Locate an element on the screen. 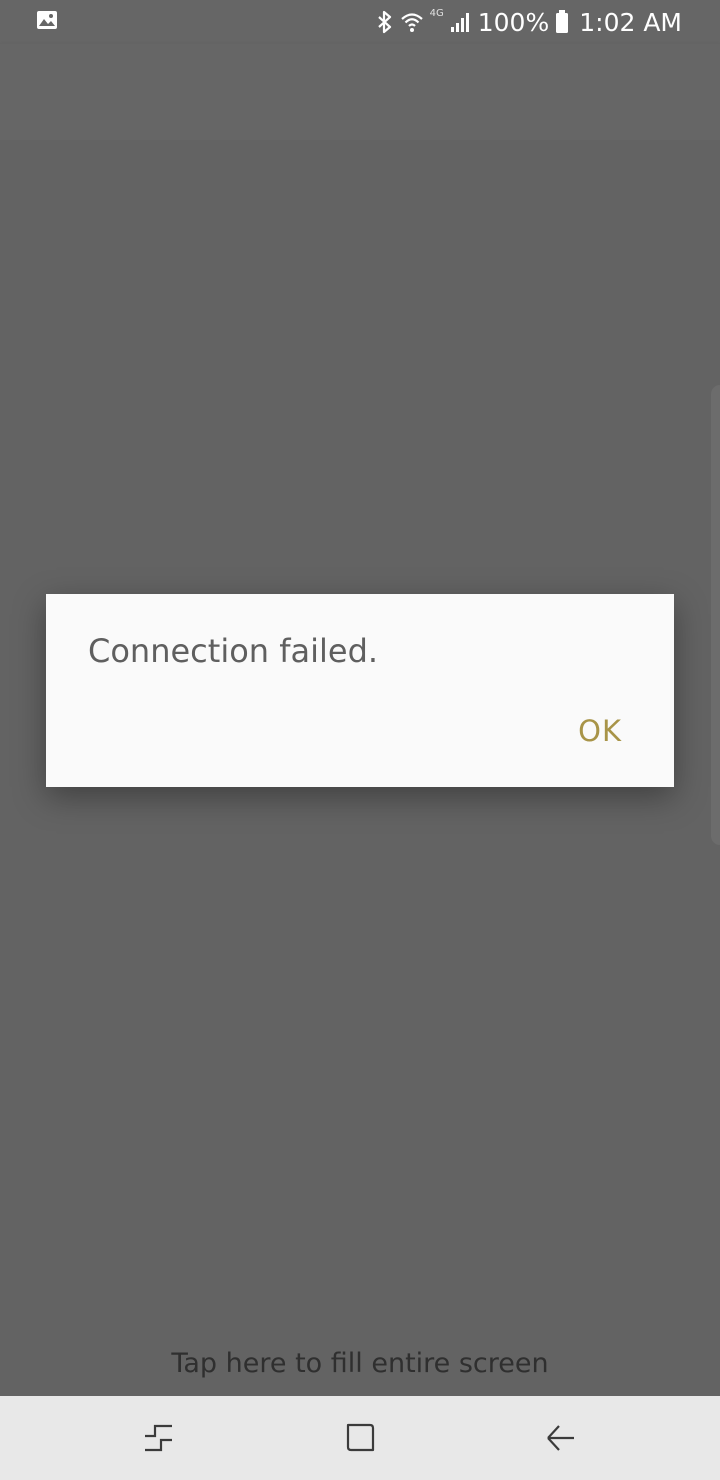 The height and width of the screenshot is (1480, 720). edge-panel-handle is located at coordinates (715, 615).